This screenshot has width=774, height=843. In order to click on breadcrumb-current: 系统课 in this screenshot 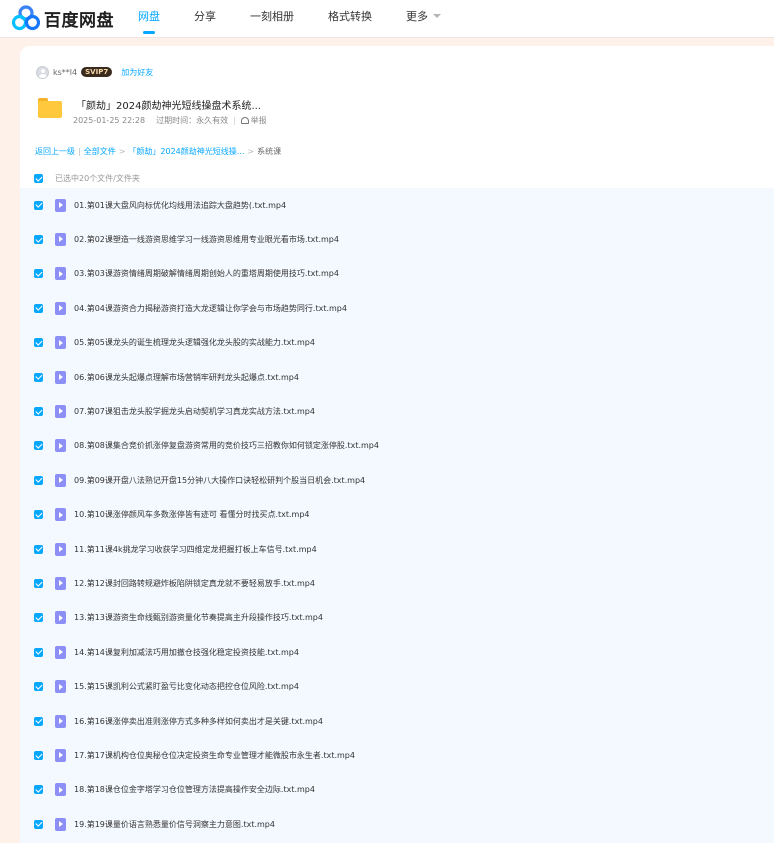, I will do `click(269, 151)`.